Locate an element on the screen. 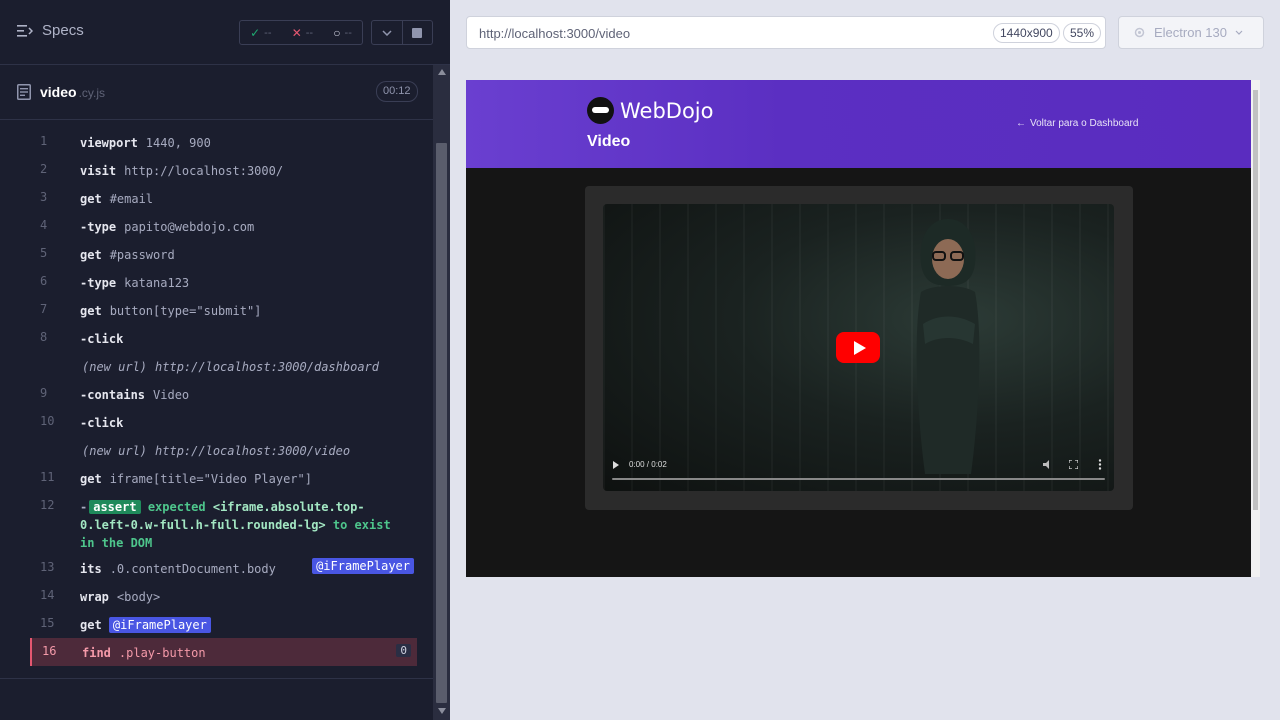 The width and height of the screenshot is (1280, 720). command-message: #email is located at coordinates (131, 199).